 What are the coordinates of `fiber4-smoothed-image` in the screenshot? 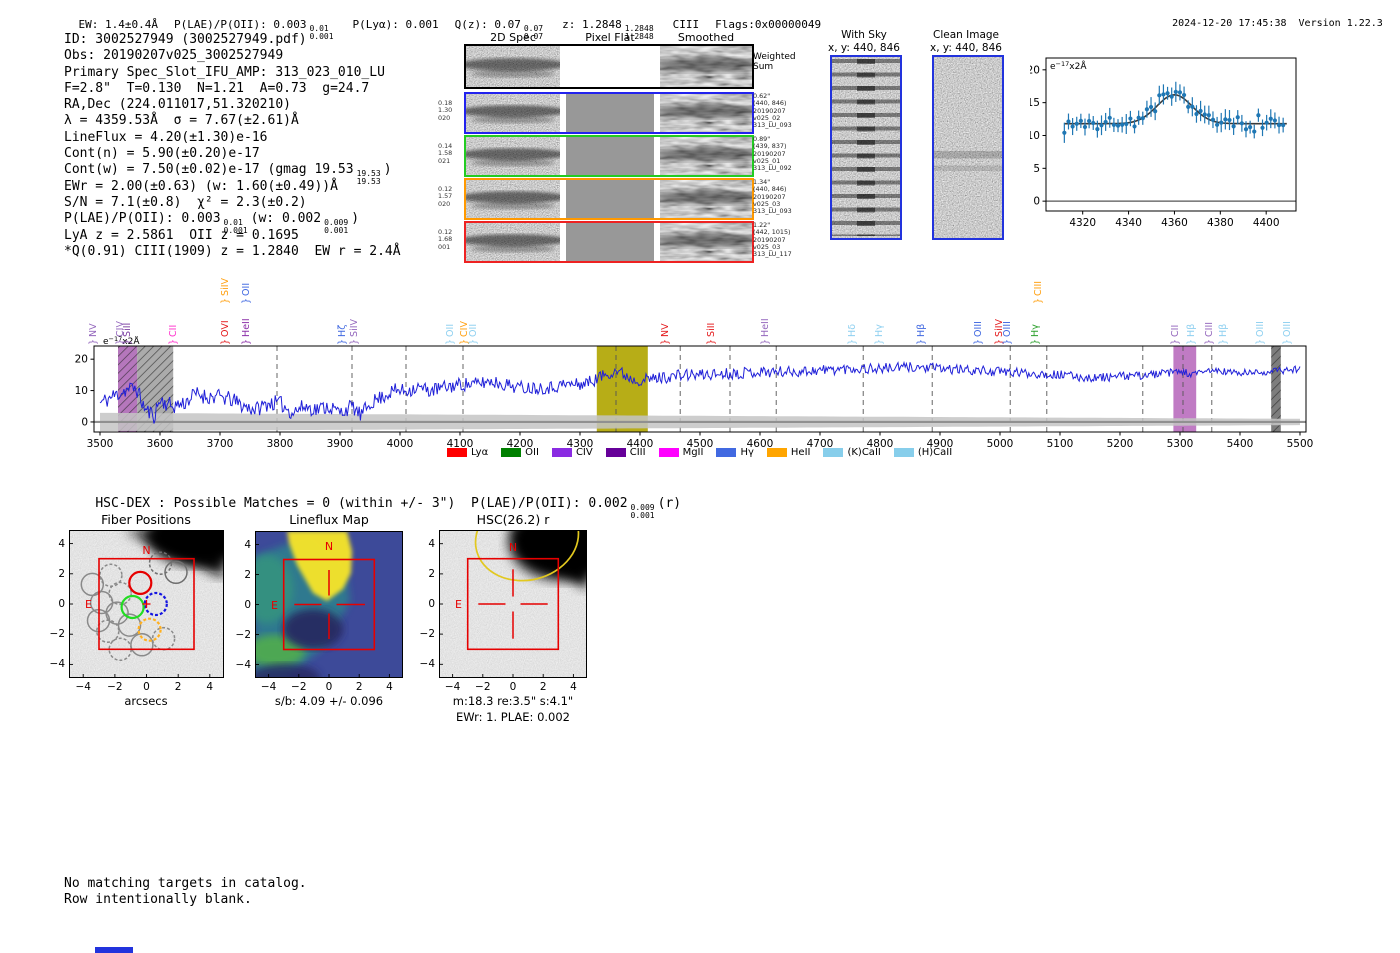 It's located at (706, 242).